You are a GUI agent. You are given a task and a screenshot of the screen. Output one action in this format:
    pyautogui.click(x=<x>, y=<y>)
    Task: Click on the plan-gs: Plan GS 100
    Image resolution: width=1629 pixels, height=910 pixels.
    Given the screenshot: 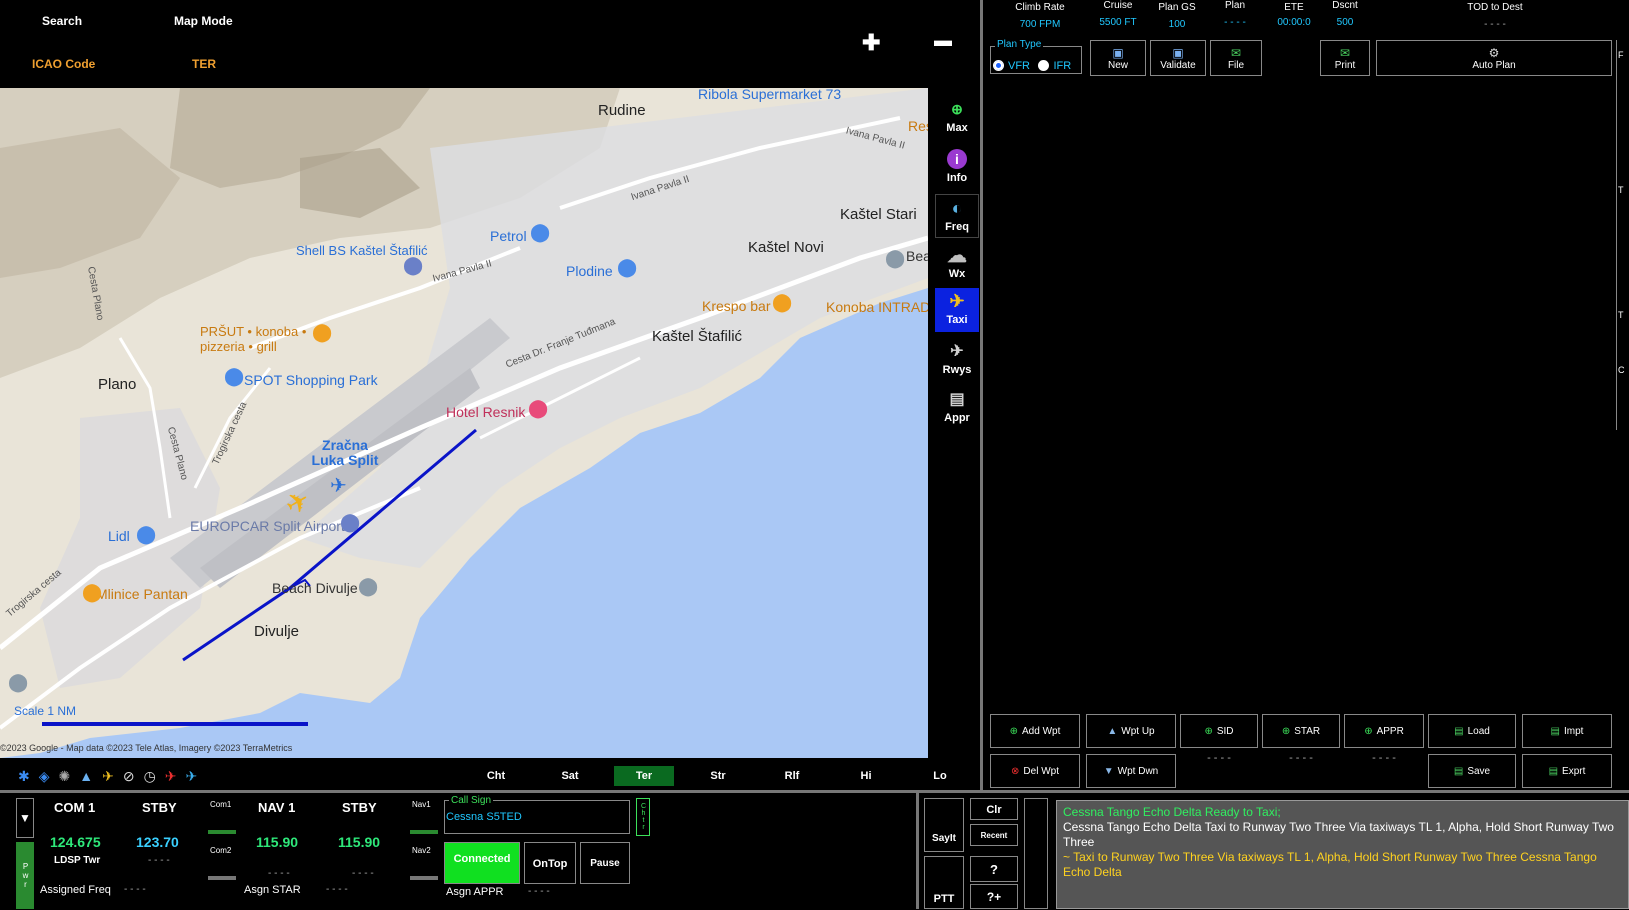 What is the action you would take?
    pyautogui.click(x=1177, y=16)
    